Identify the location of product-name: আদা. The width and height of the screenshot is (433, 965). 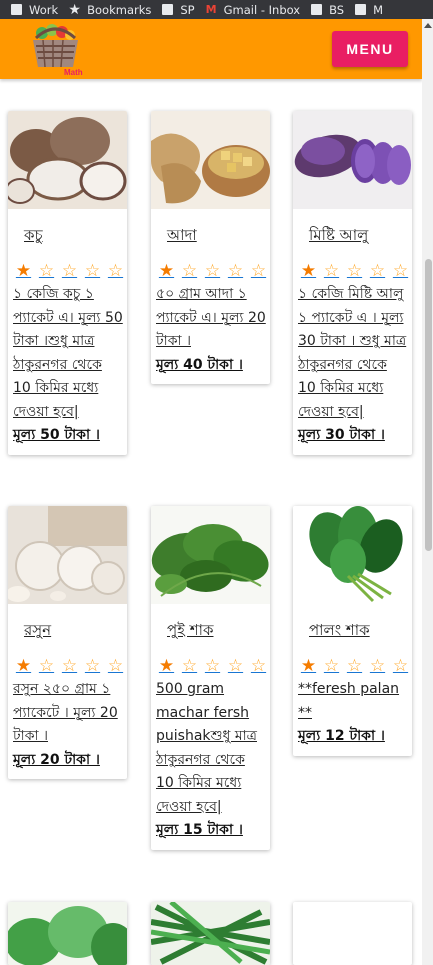
(210, 226).